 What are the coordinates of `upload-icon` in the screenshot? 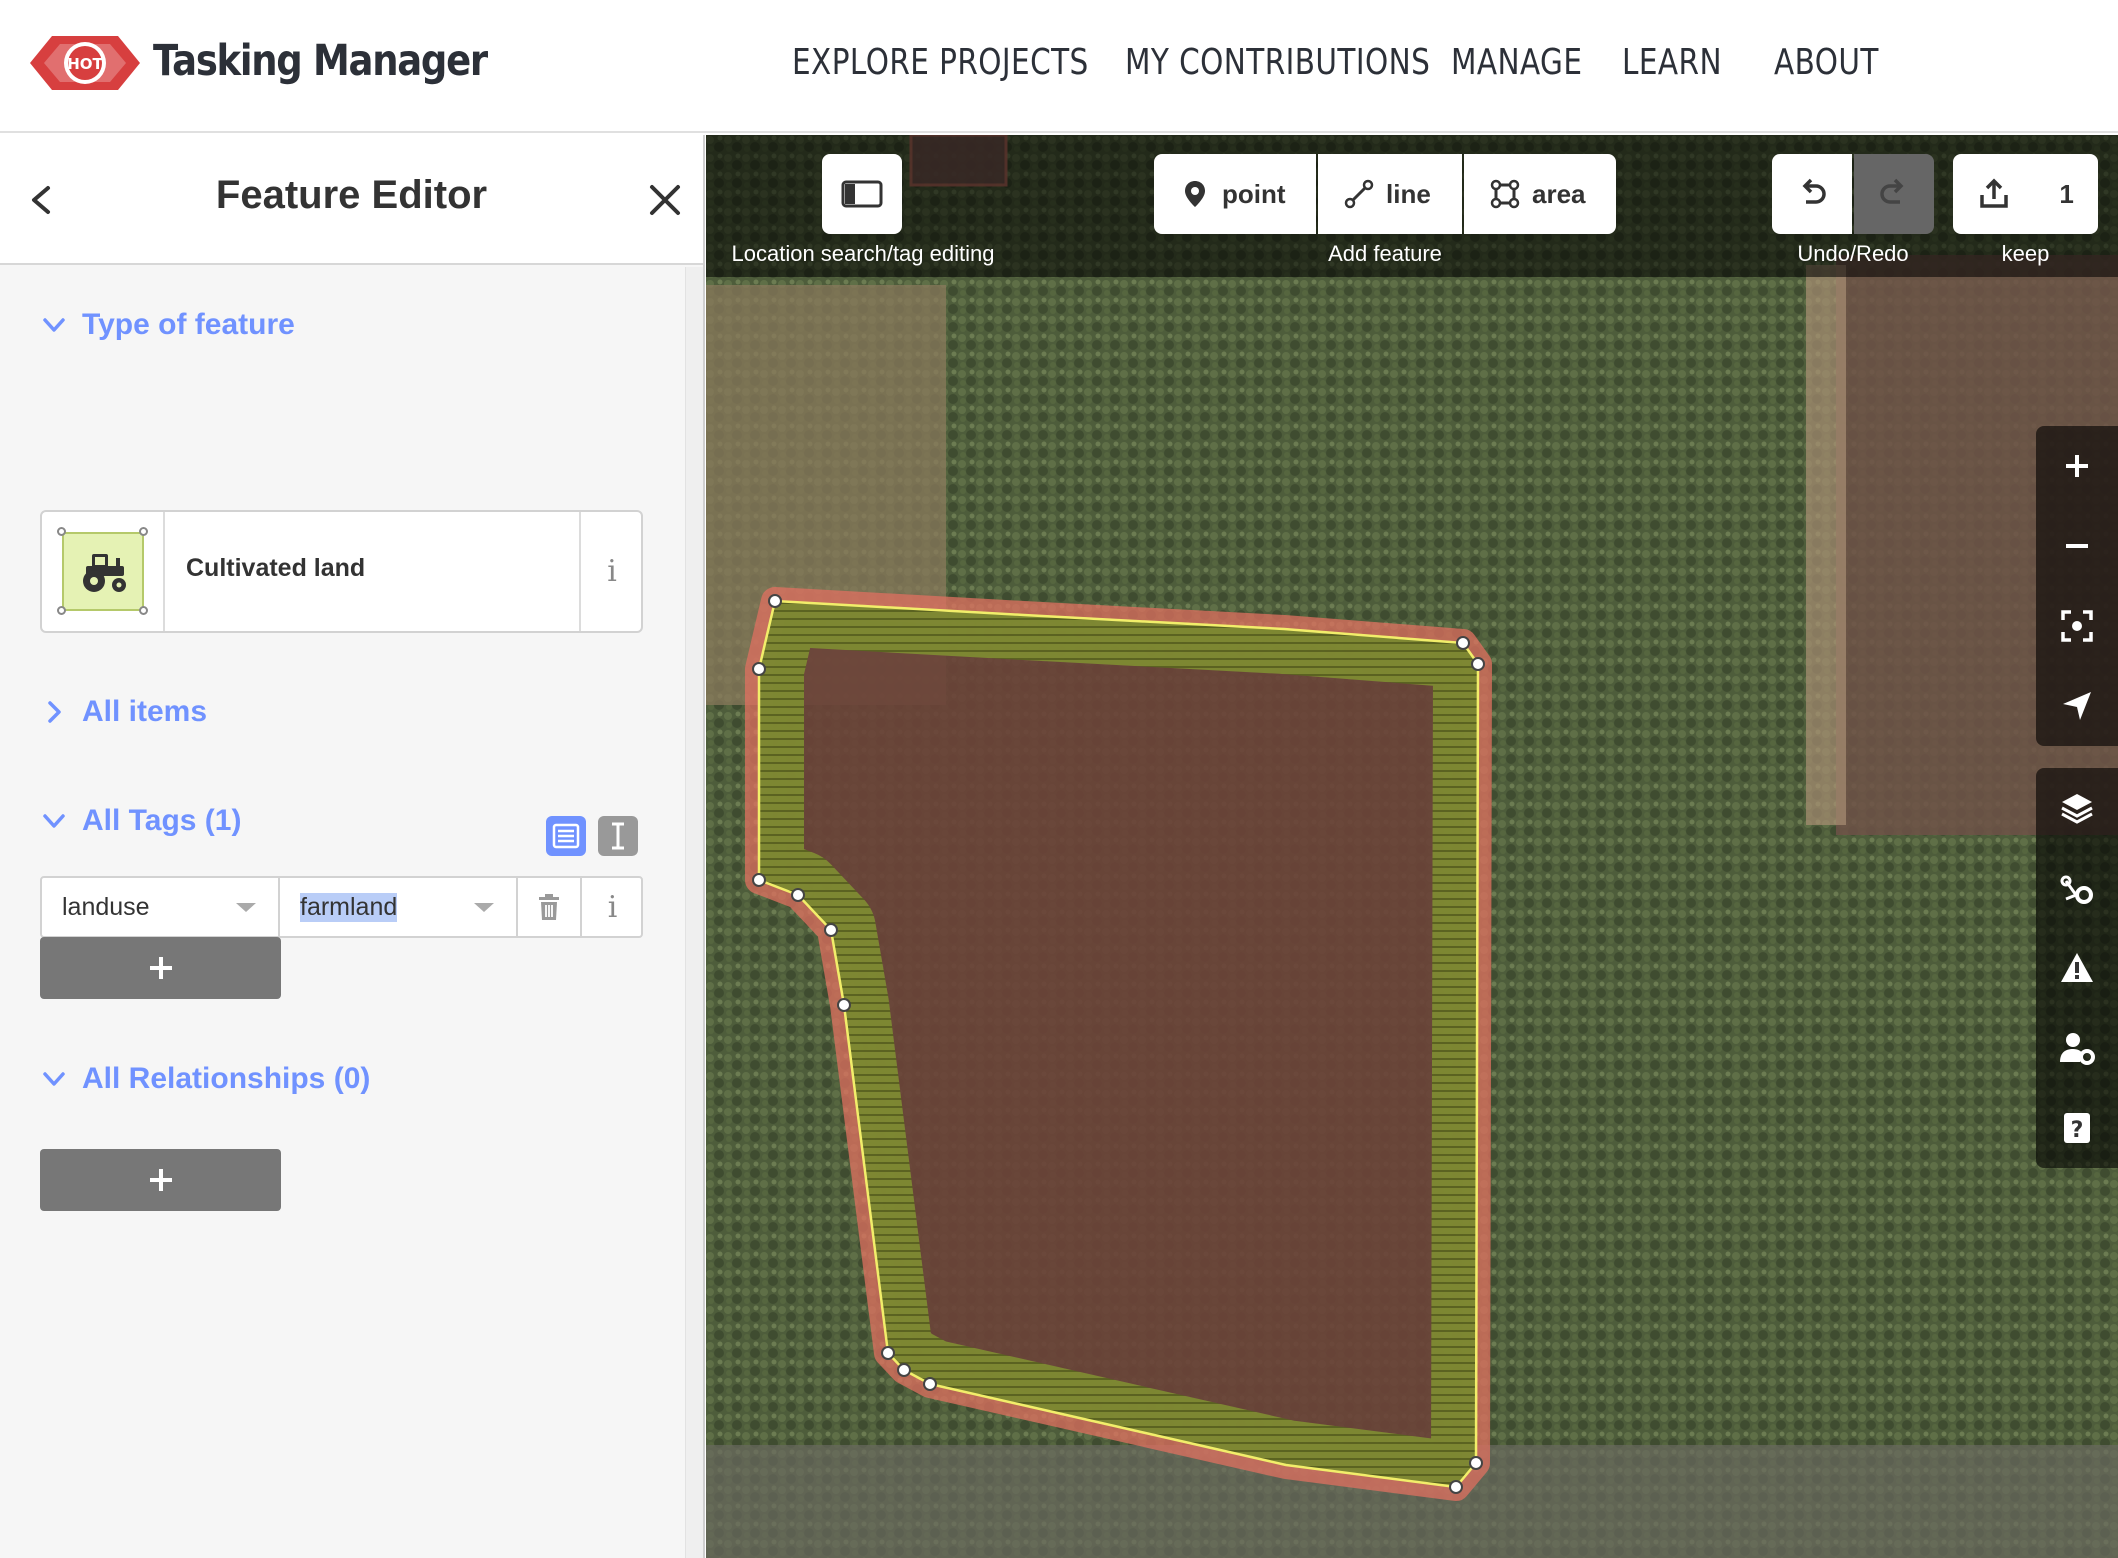 It's located at (1994, 193).